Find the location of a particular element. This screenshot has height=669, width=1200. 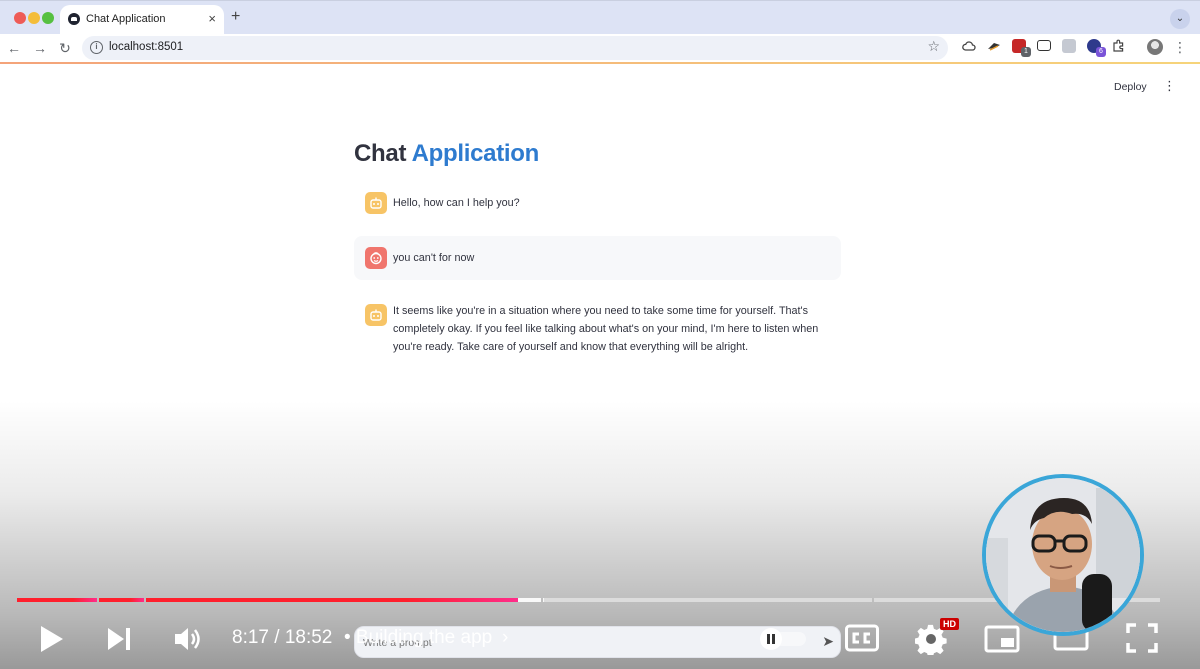

url-text: localhost:8501 is located at coordinates (146, 47).